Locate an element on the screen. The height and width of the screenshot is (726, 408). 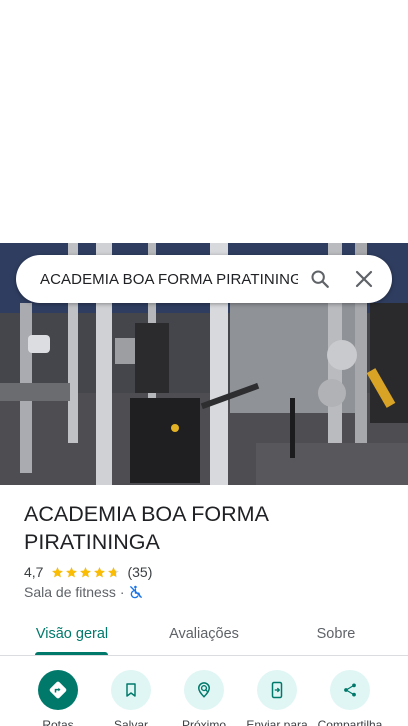
rating-row: 4,7 (35) is located at coordinates (88, 572).